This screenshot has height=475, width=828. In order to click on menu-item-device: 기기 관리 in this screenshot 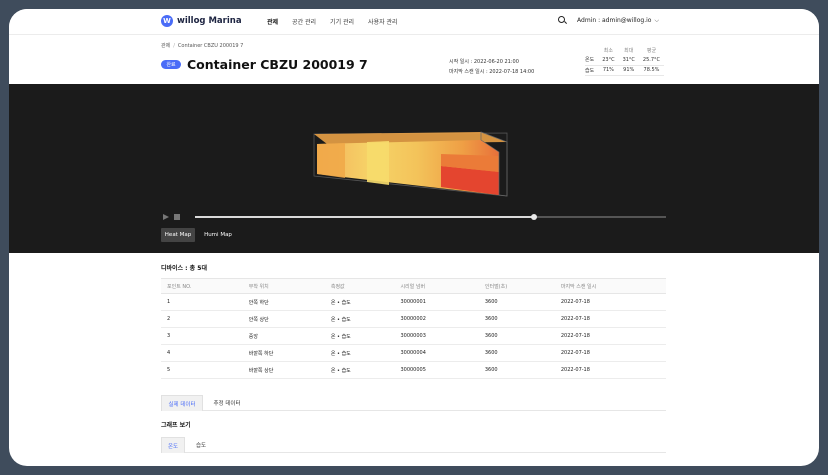, I will do `click(342, 21)`.